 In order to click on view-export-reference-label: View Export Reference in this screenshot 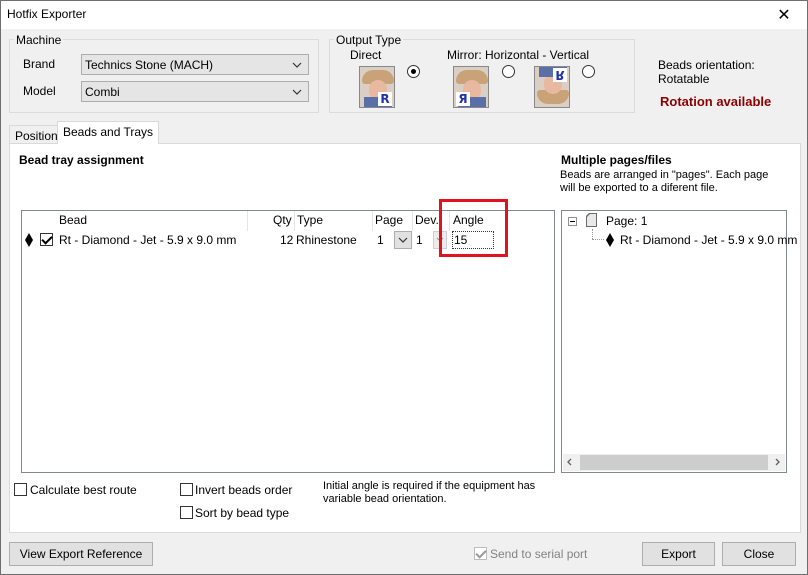, I will do `click(81, 554)`.